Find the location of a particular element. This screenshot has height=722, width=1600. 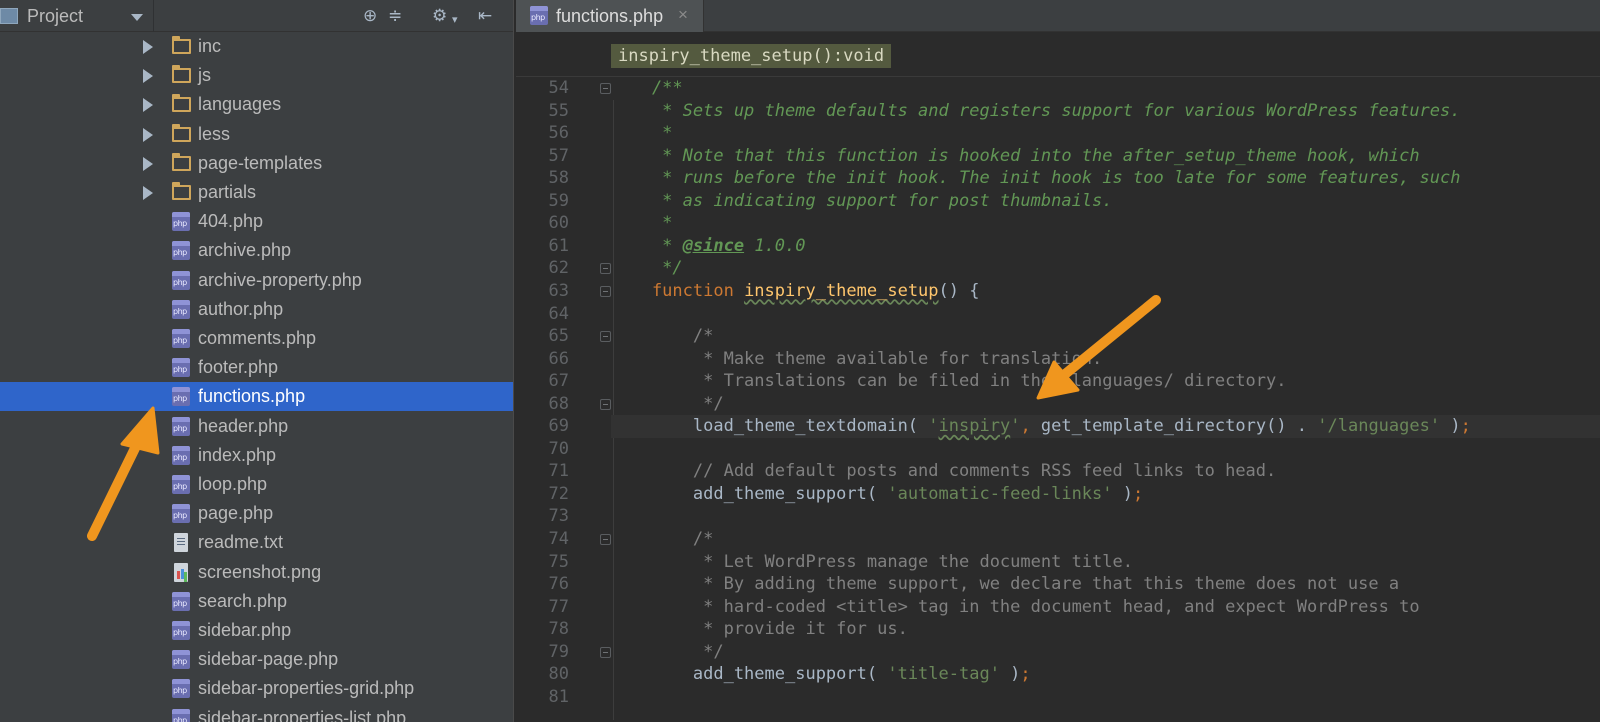

tree-file: sidebar.php is located at coordinates (256, 630).